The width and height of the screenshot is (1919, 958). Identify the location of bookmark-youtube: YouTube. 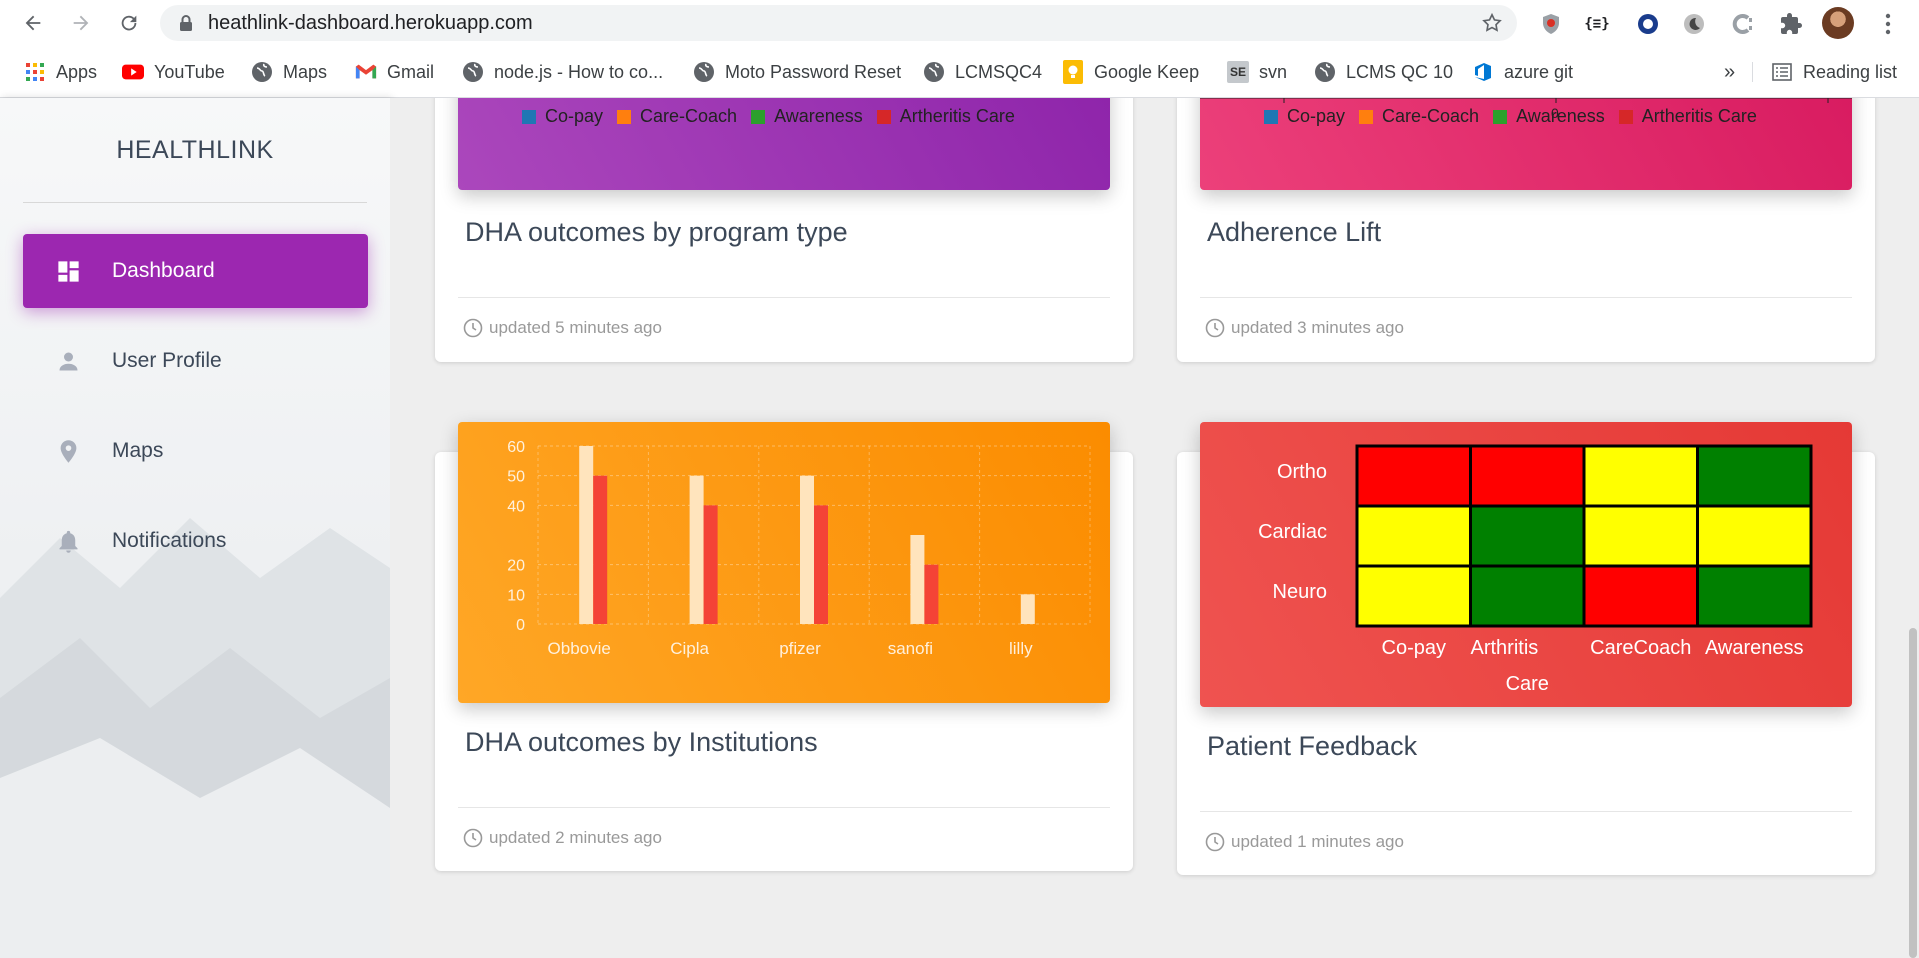
(173, 72).